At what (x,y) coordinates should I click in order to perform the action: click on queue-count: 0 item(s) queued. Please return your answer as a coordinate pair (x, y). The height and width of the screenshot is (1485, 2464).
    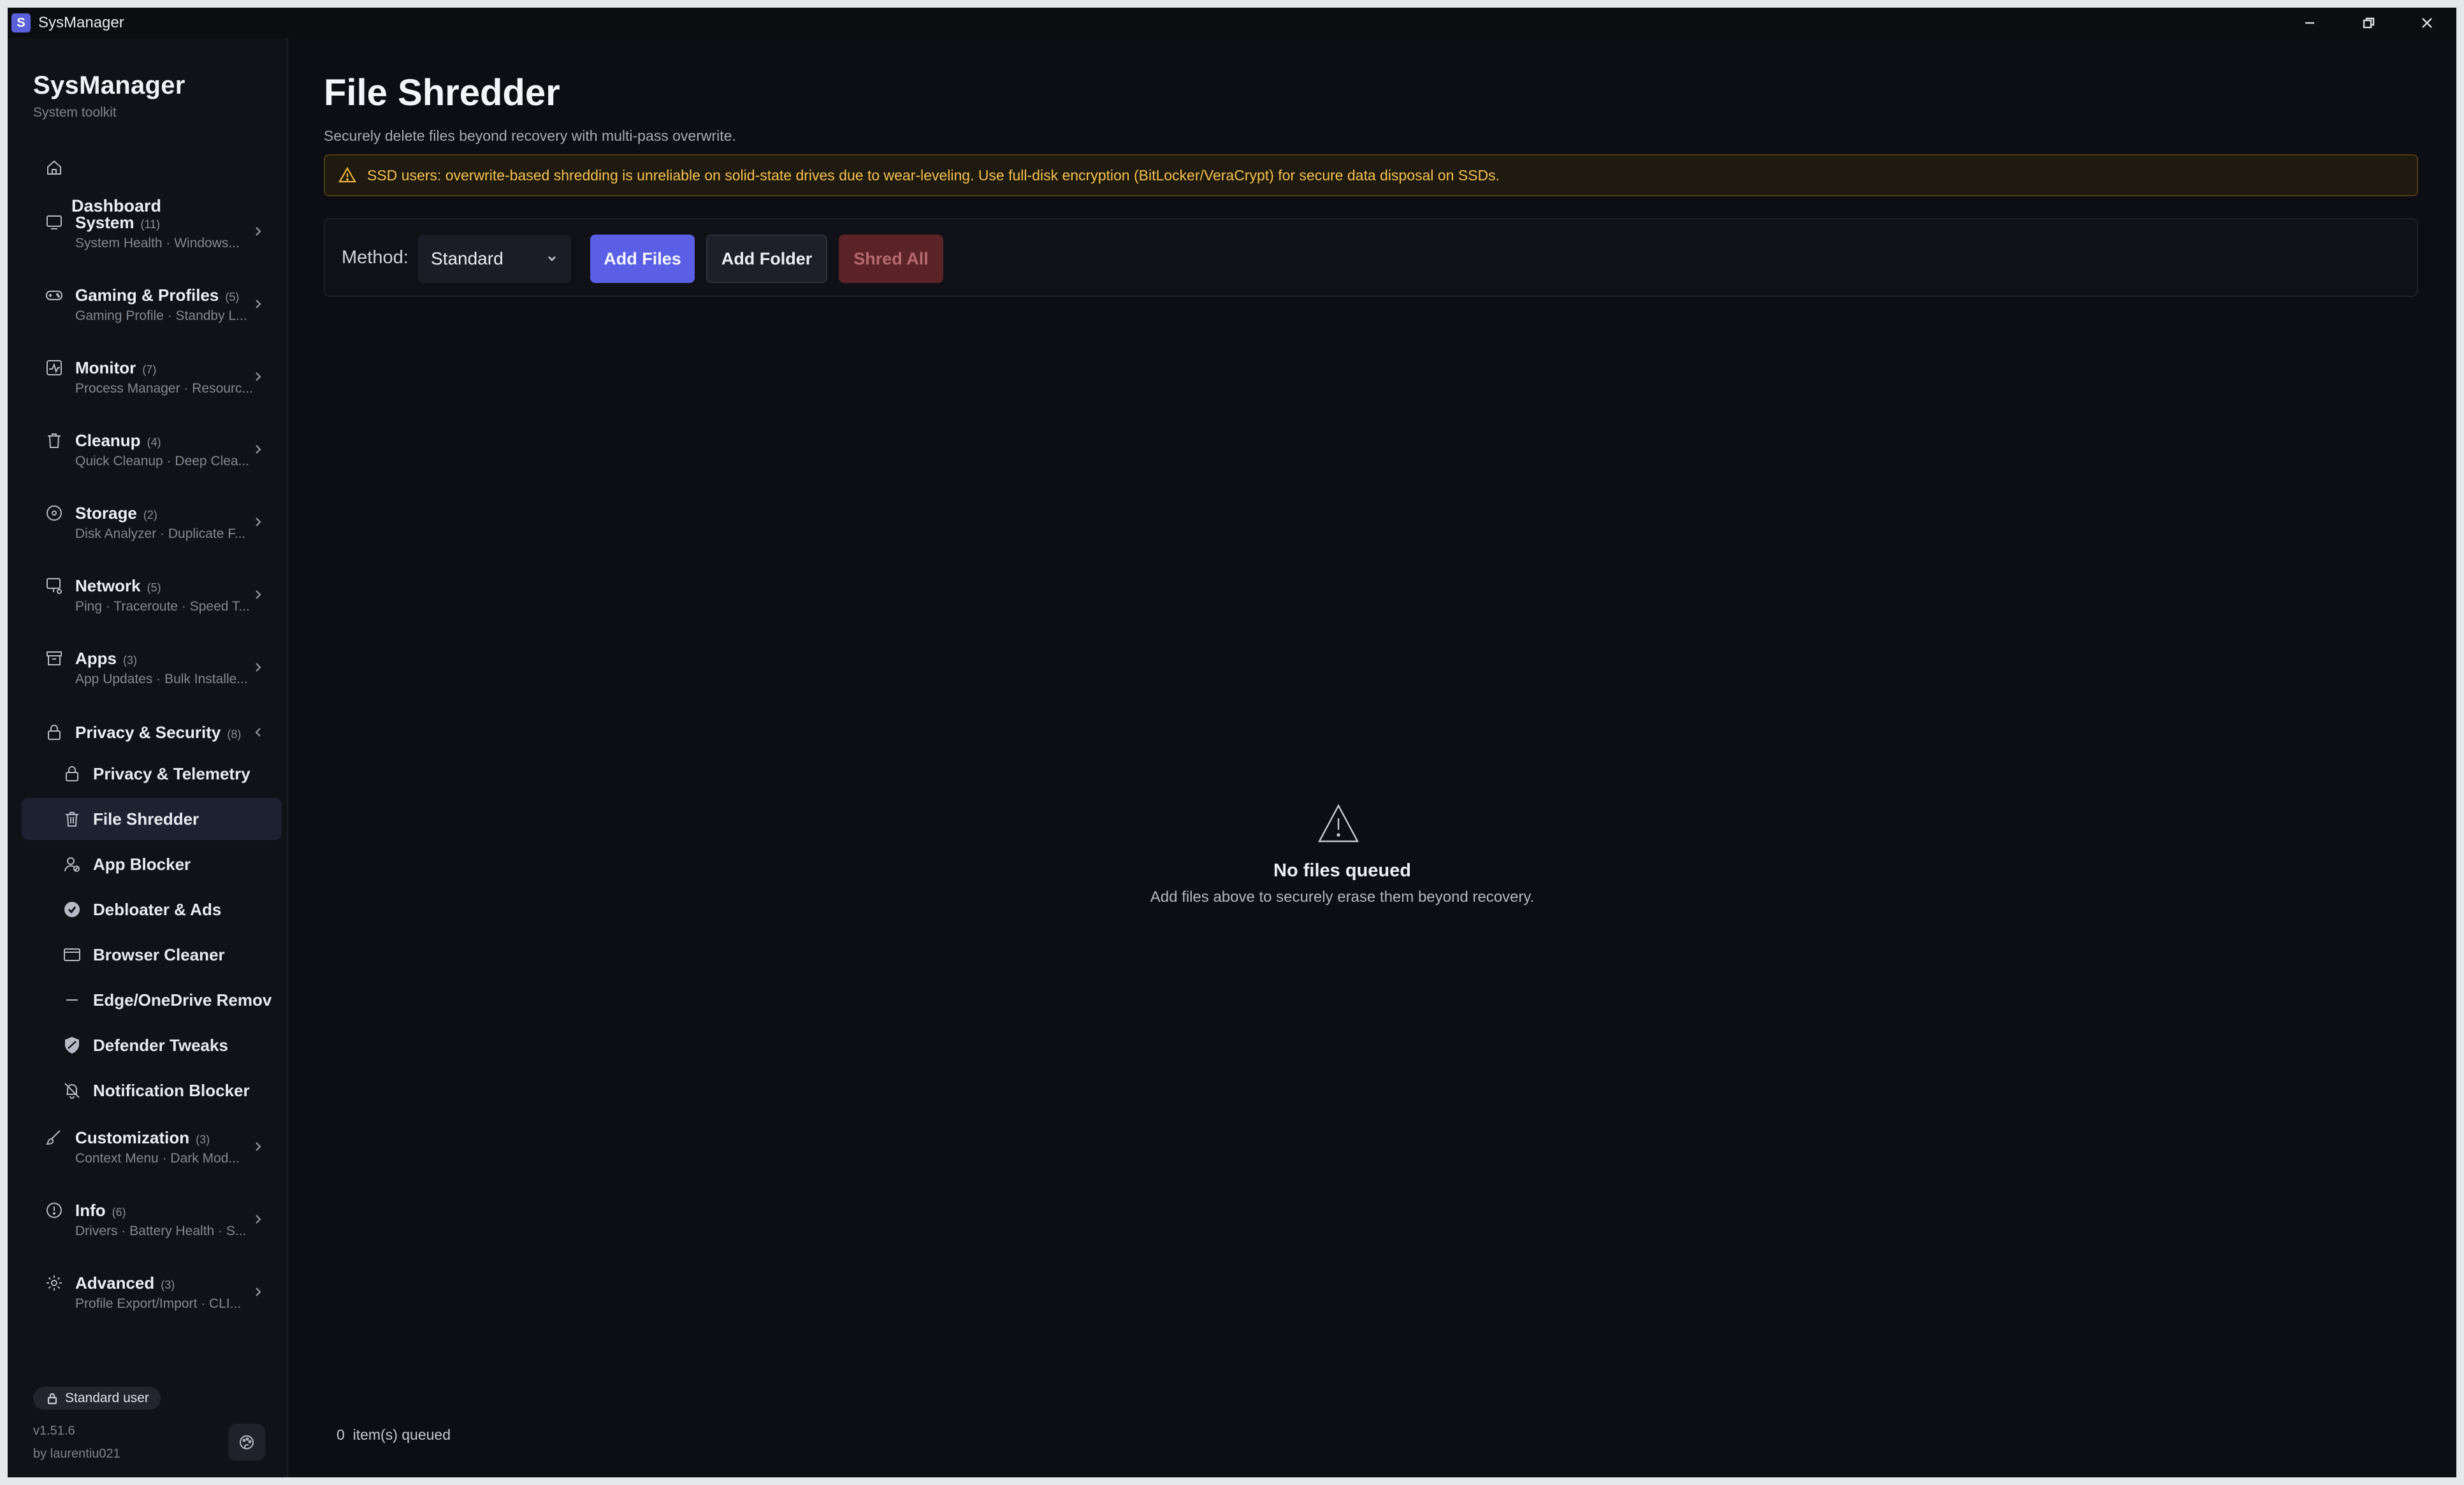
    Looking at the image, I should click on (394, 1435).